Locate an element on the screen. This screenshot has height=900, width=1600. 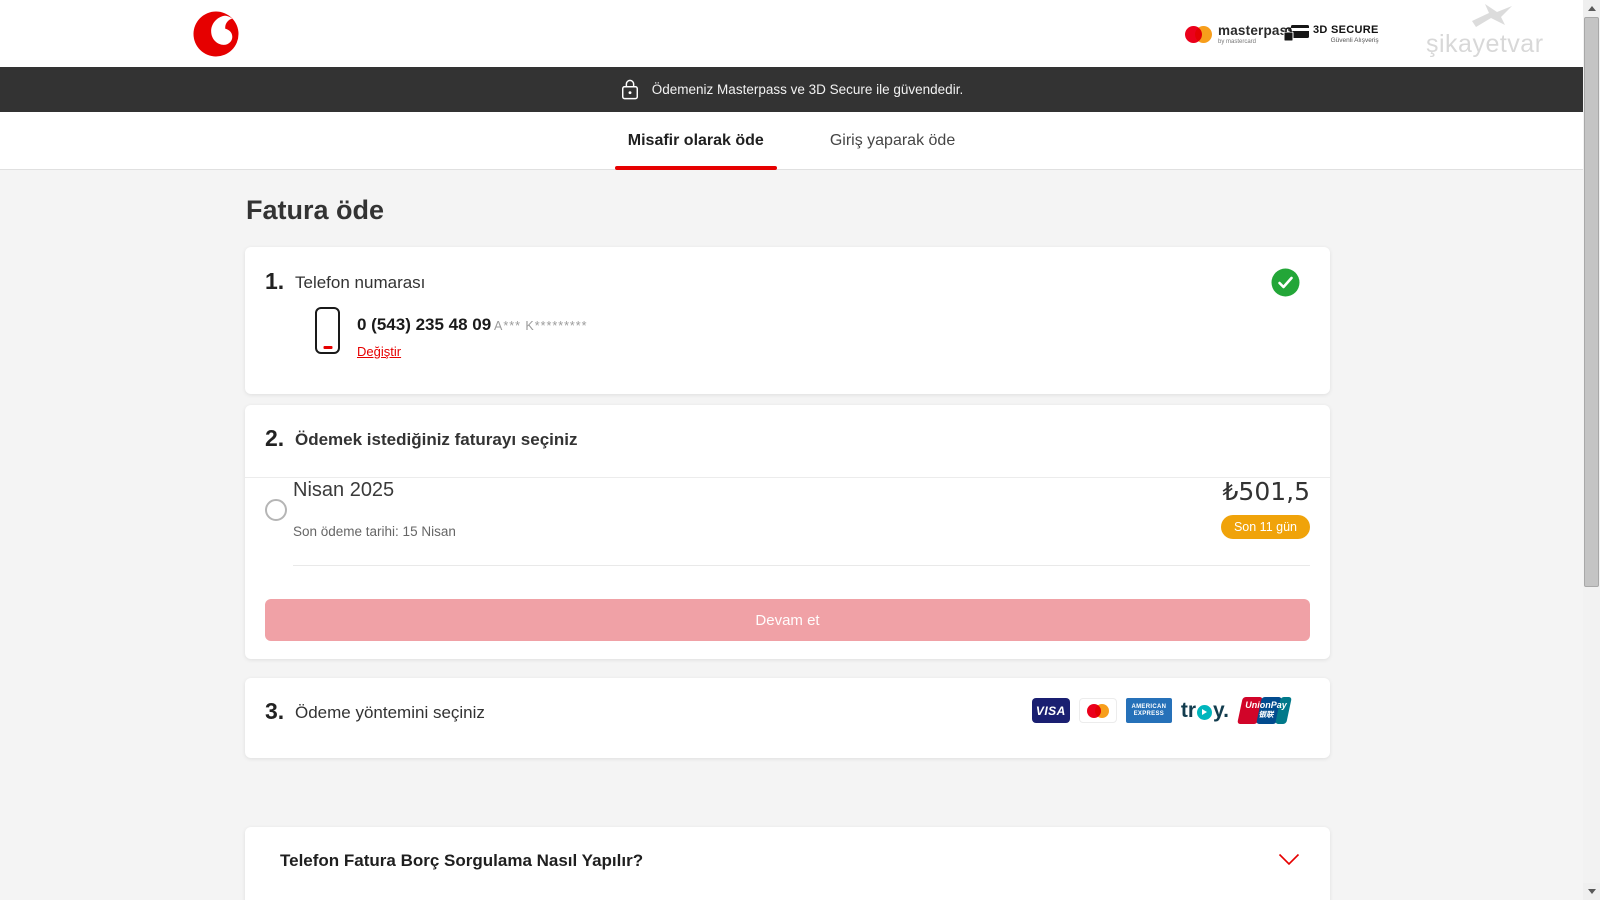
troy-text-post: y. is located at coordinates (1221, 710).